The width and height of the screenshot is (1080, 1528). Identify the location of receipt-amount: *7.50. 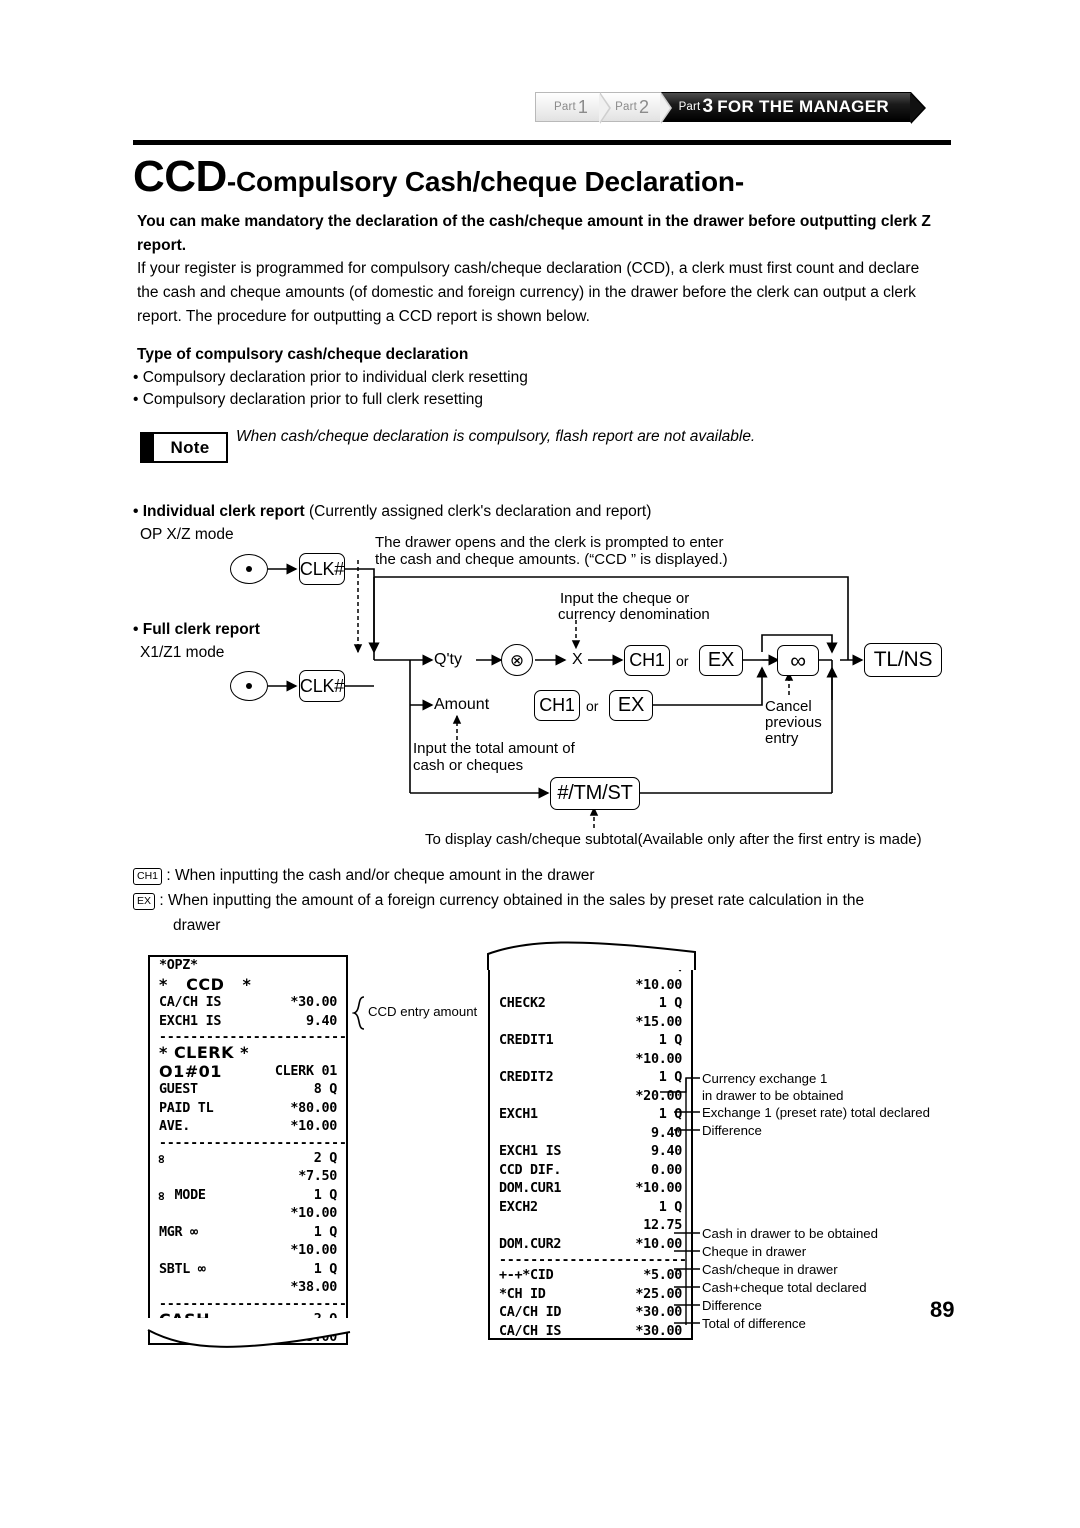
(317, 1176).